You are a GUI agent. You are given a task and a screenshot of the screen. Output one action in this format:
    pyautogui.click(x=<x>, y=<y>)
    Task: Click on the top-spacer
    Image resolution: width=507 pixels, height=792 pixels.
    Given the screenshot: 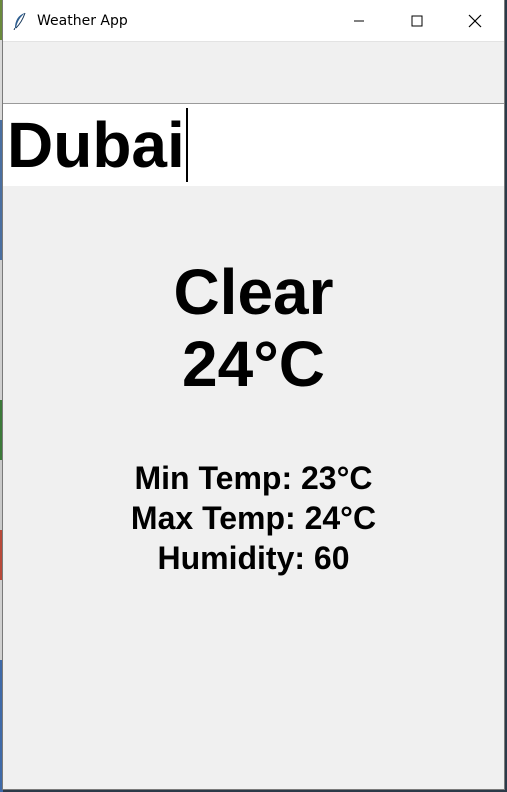 What is the action you would take?
    pyautogui.click(x=253, y=73)
    